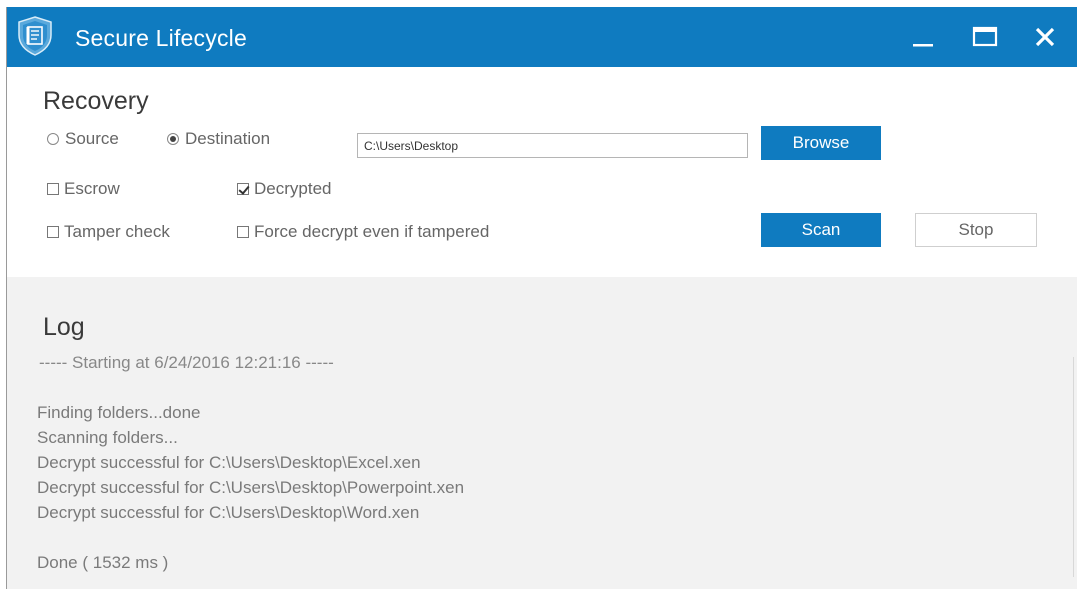 Image resolution: width=1077 pixels, height=589 pixels. What do you see at coordinates (92, 188) in the screenshot?
I see `escrow-label: Escrow` at bounding box center [92, 188].